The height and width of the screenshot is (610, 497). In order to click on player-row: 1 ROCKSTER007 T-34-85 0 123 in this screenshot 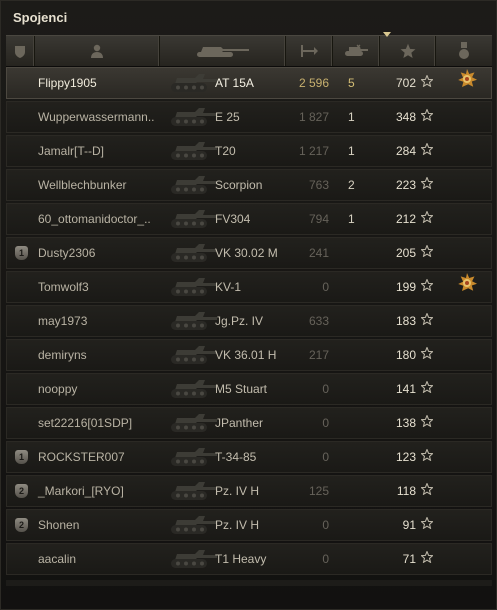, I will do `click(249, 457)`.